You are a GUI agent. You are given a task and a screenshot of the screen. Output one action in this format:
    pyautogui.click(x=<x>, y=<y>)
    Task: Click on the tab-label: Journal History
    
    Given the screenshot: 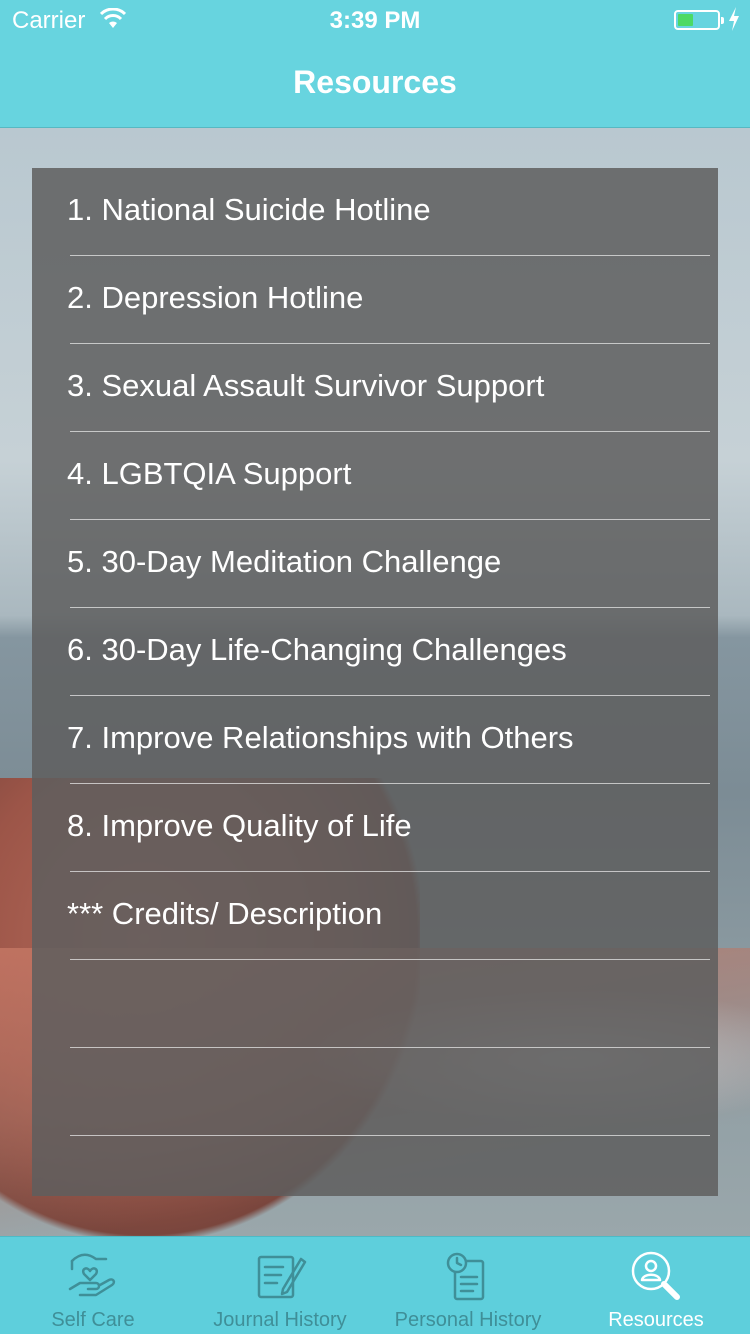 What is the action you would take?
    pyautogui.click(x=280, y=1320)
    